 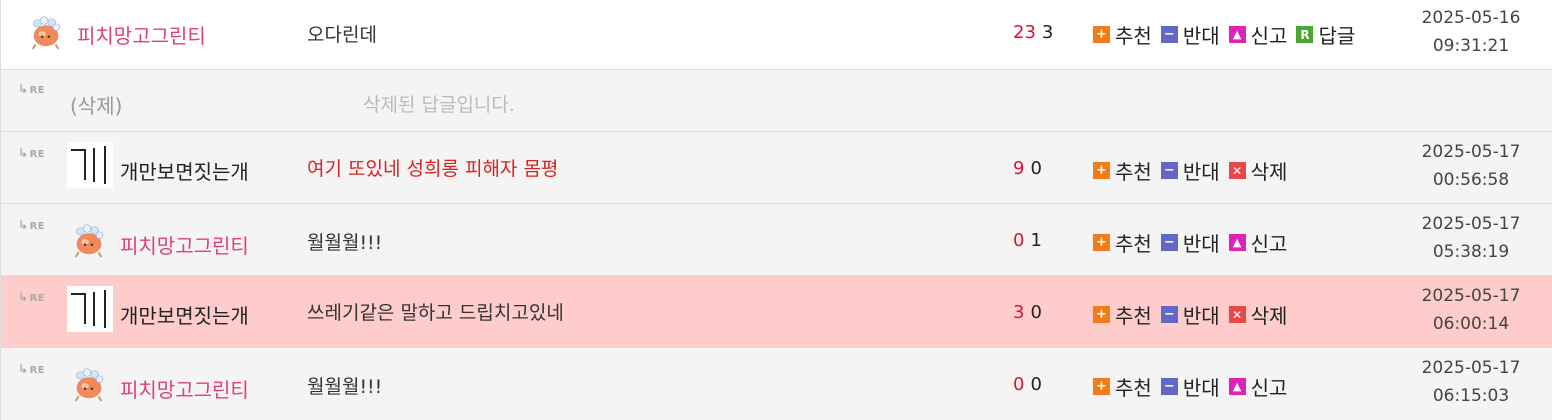 I want to click on comment-content: 오다린데, so click(x=342, y=35).